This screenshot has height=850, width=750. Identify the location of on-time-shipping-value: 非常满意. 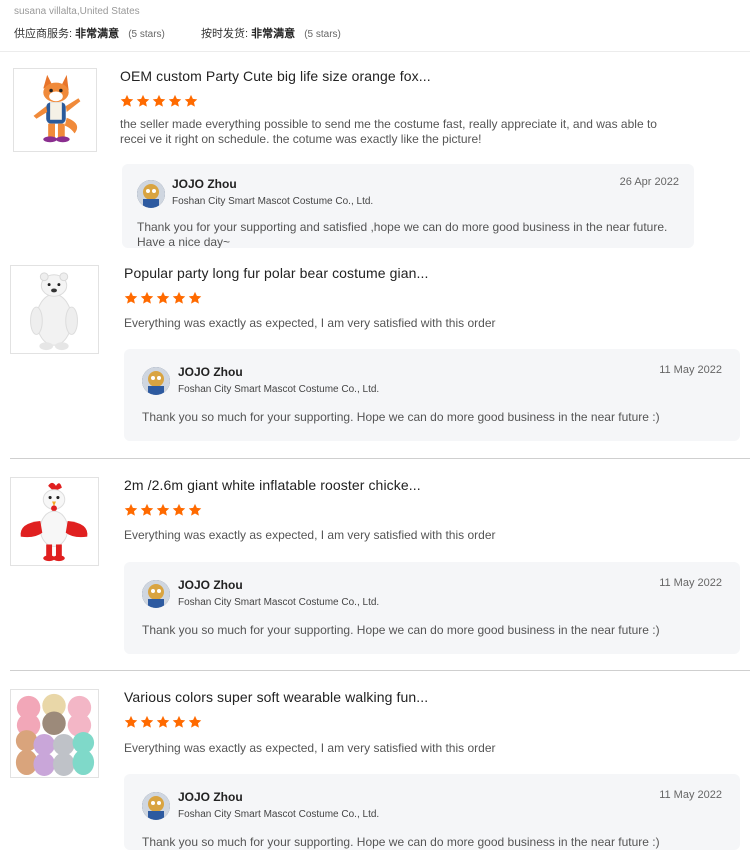
(273, 34).